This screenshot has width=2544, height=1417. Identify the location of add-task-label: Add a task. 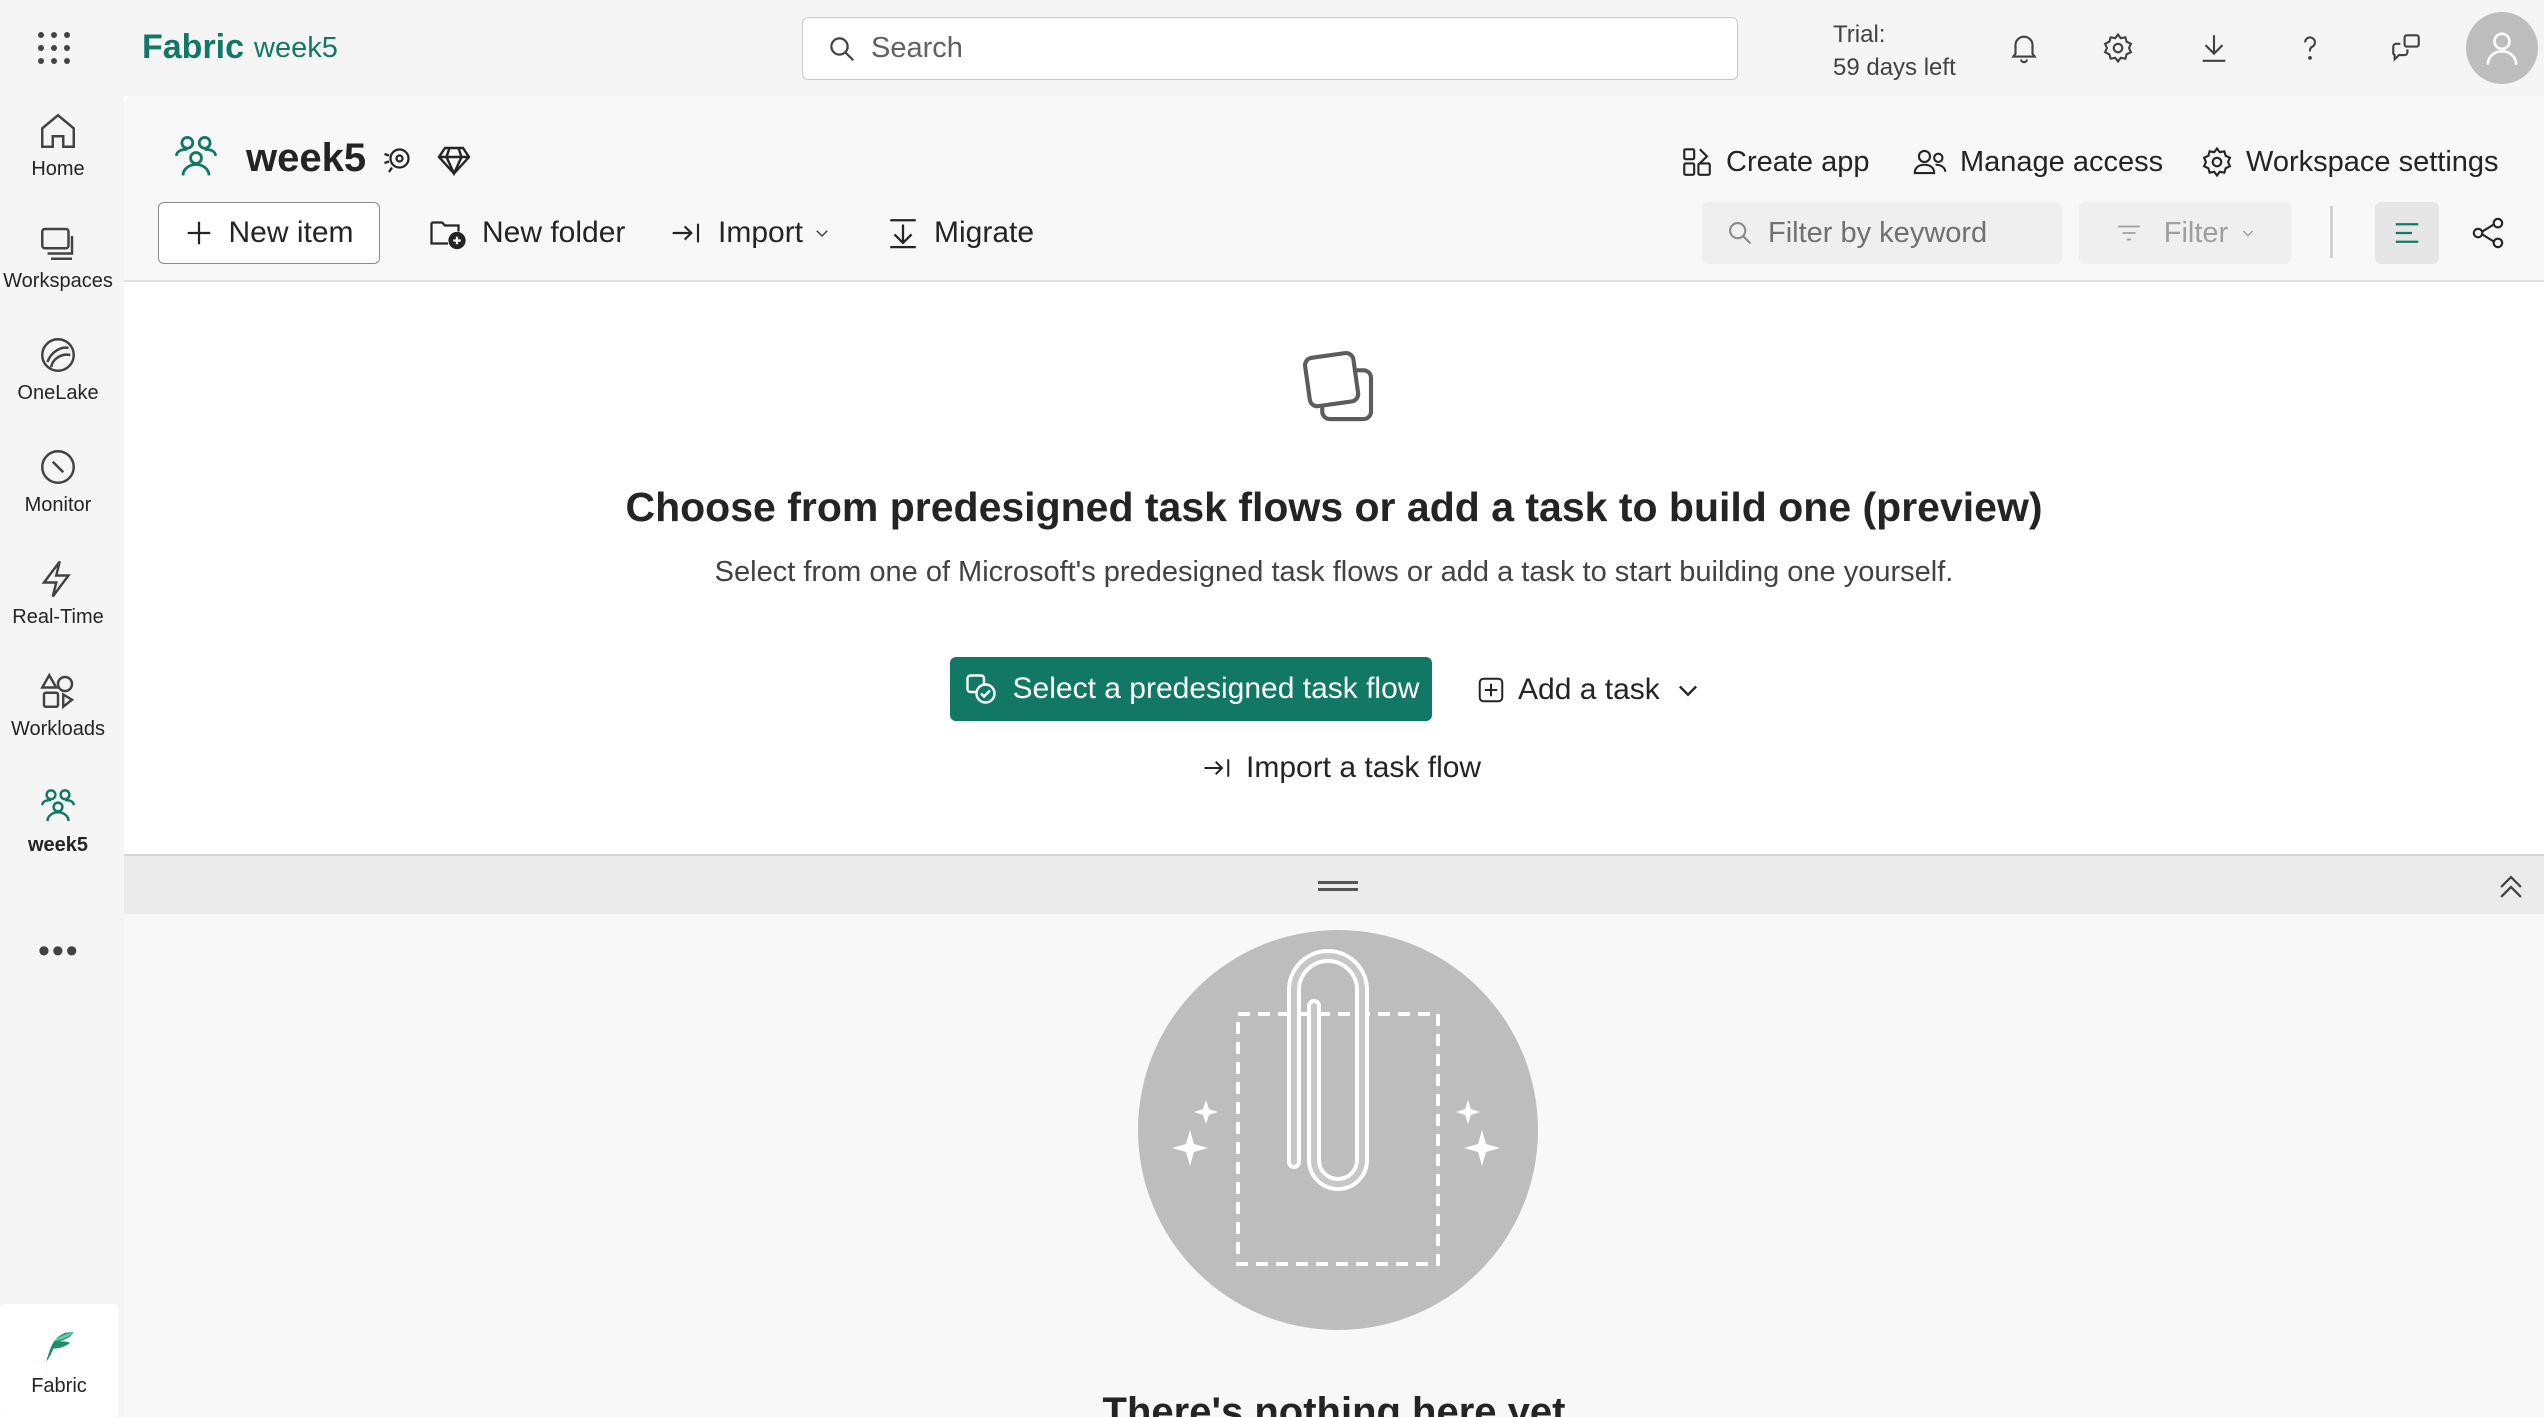
(1589, 689).